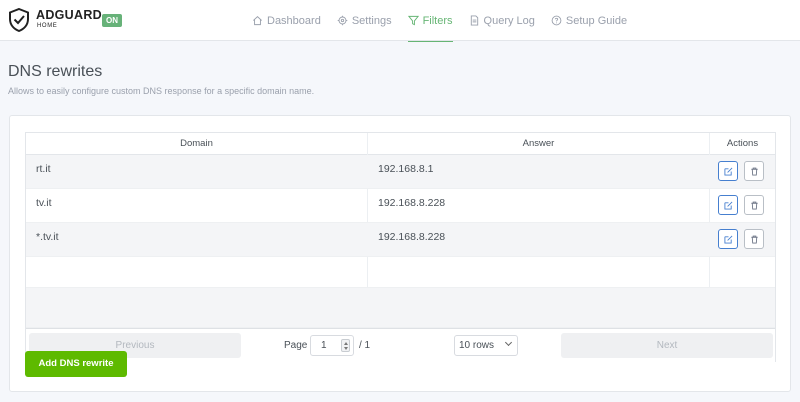  What do you see at coordinates (742, 143) in the screenshot?
I see `column-header-actions: Actions` at bounding box center [742, 143].